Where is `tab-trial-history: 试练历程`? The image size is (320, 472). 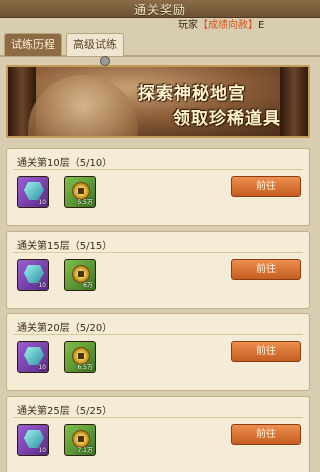
tab-trial-history: 试练历程 is located at coordinates (33, 44).